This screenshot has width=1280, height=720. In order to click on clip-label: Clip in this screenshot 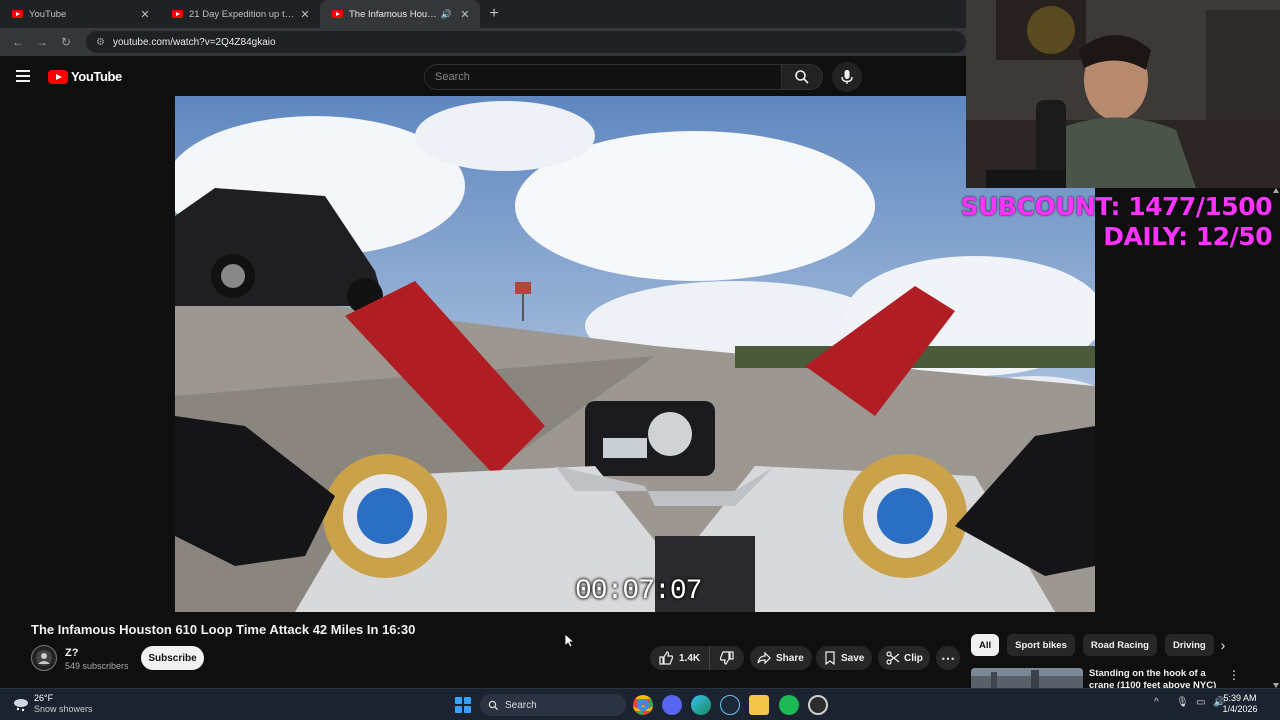, I will do `click(913, 658)`.